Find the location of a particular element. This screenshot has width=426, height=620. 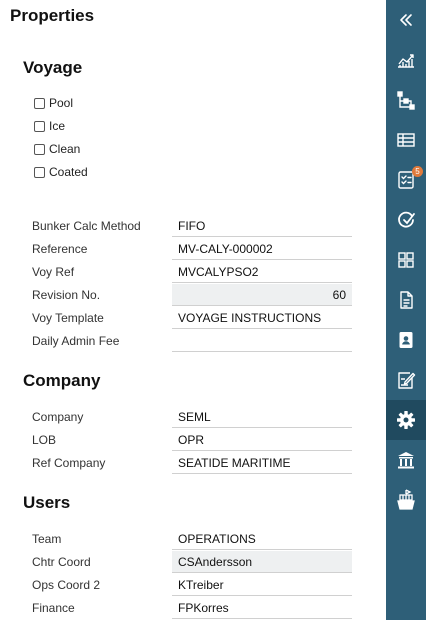

settings-button is located at coordinates (406, 420).